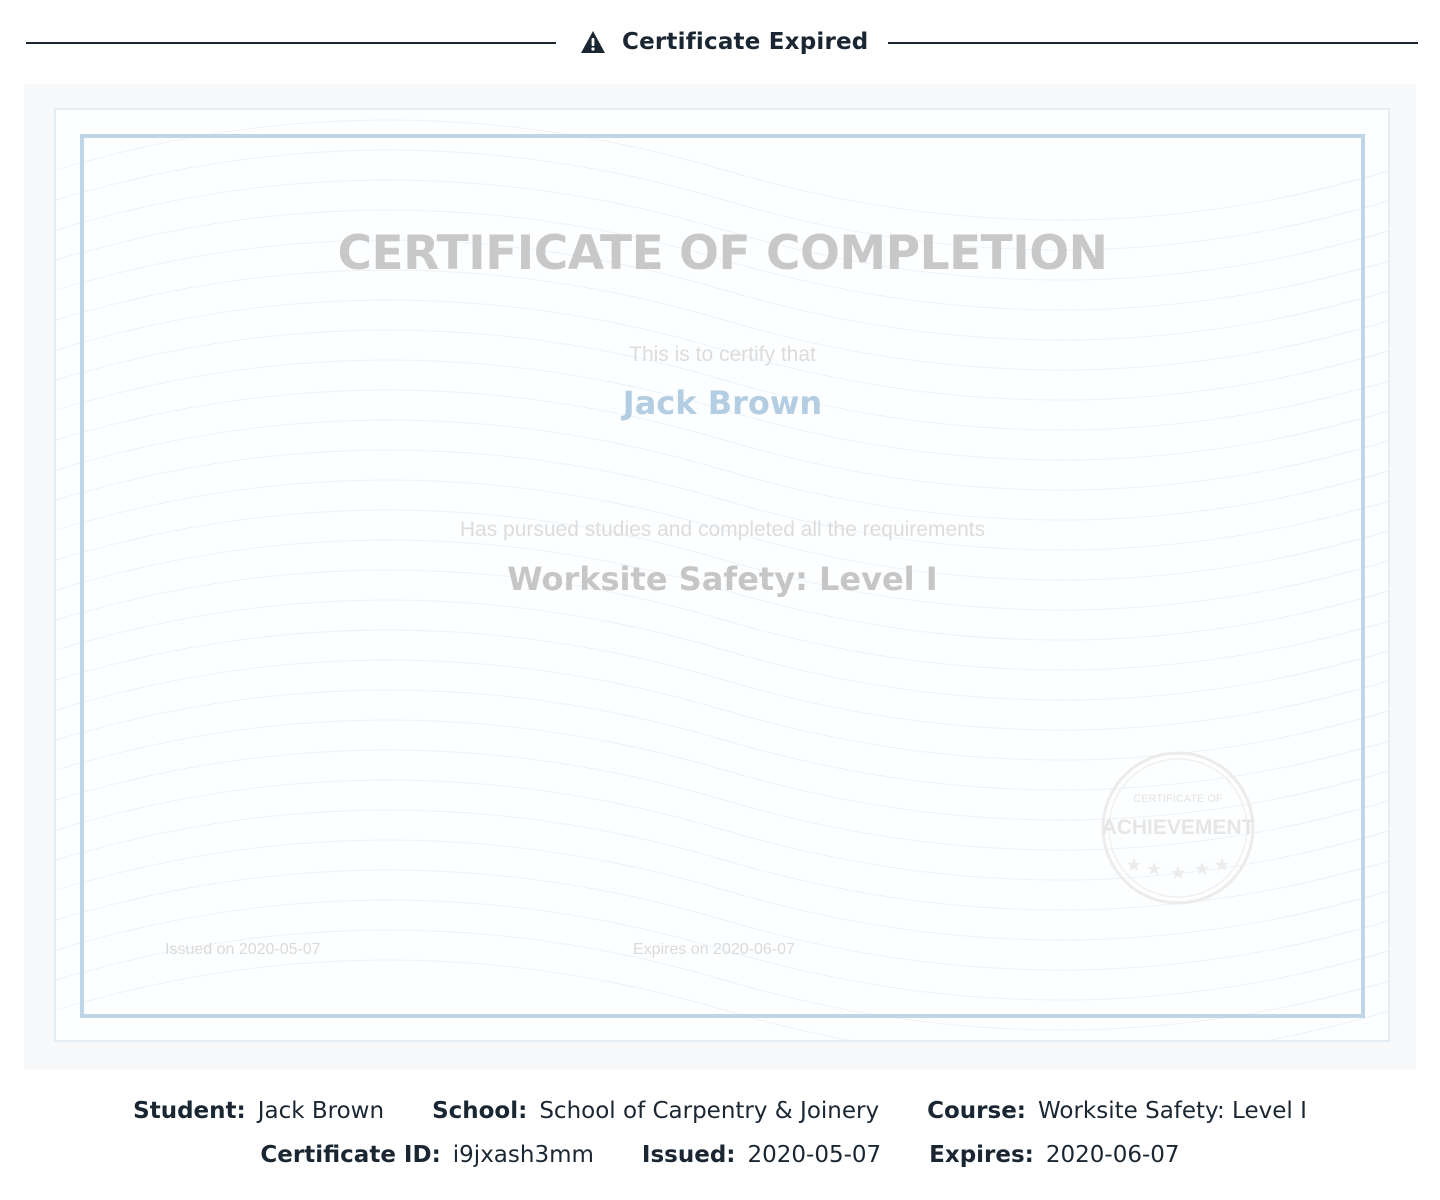 The height and width of the screenshot is (1200, 1440). I want to click on issued-date-text: Issued on 2020-05-07, so click(243, 949).